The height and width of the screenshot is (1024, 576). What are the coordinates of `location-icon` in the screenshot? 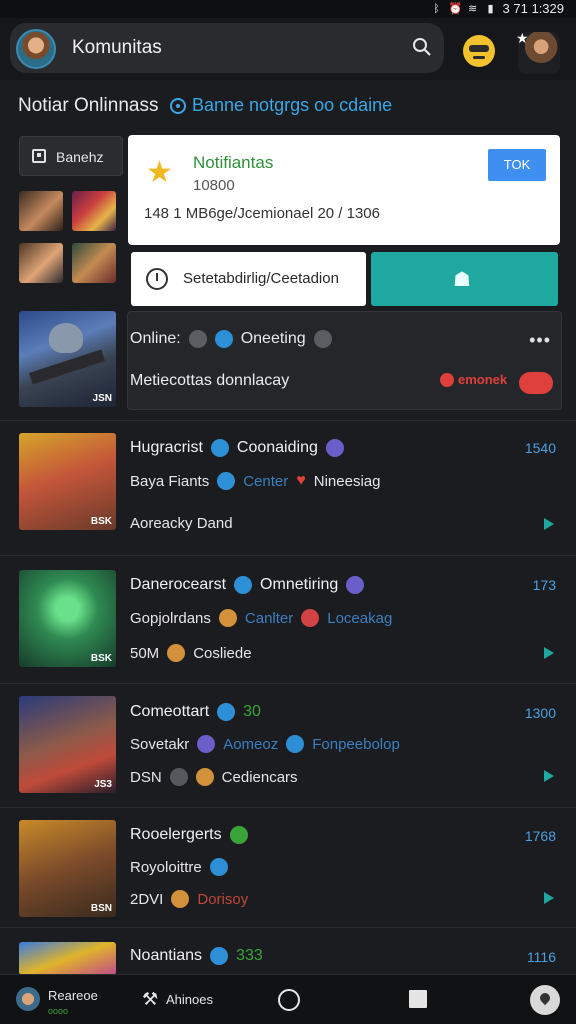 It's located at (545, 1000).